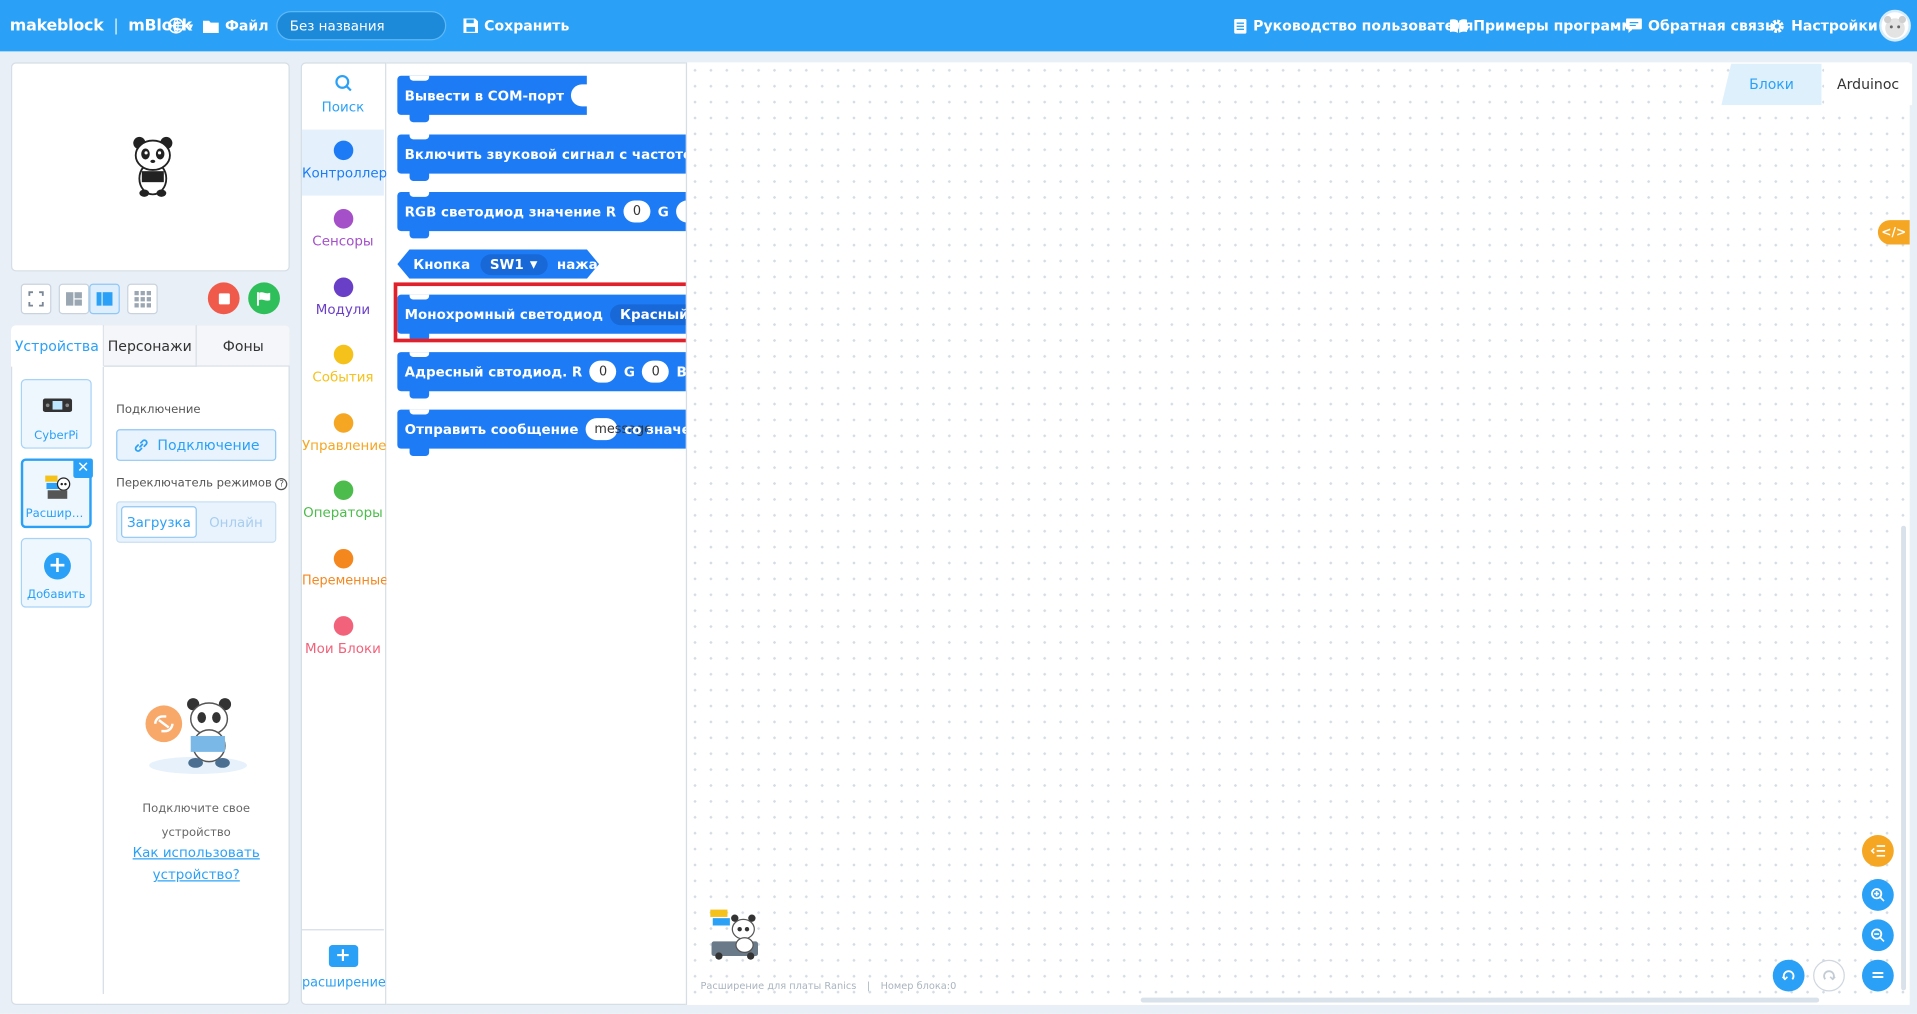  I want to click on layout-small-icon, so click(74, 299).